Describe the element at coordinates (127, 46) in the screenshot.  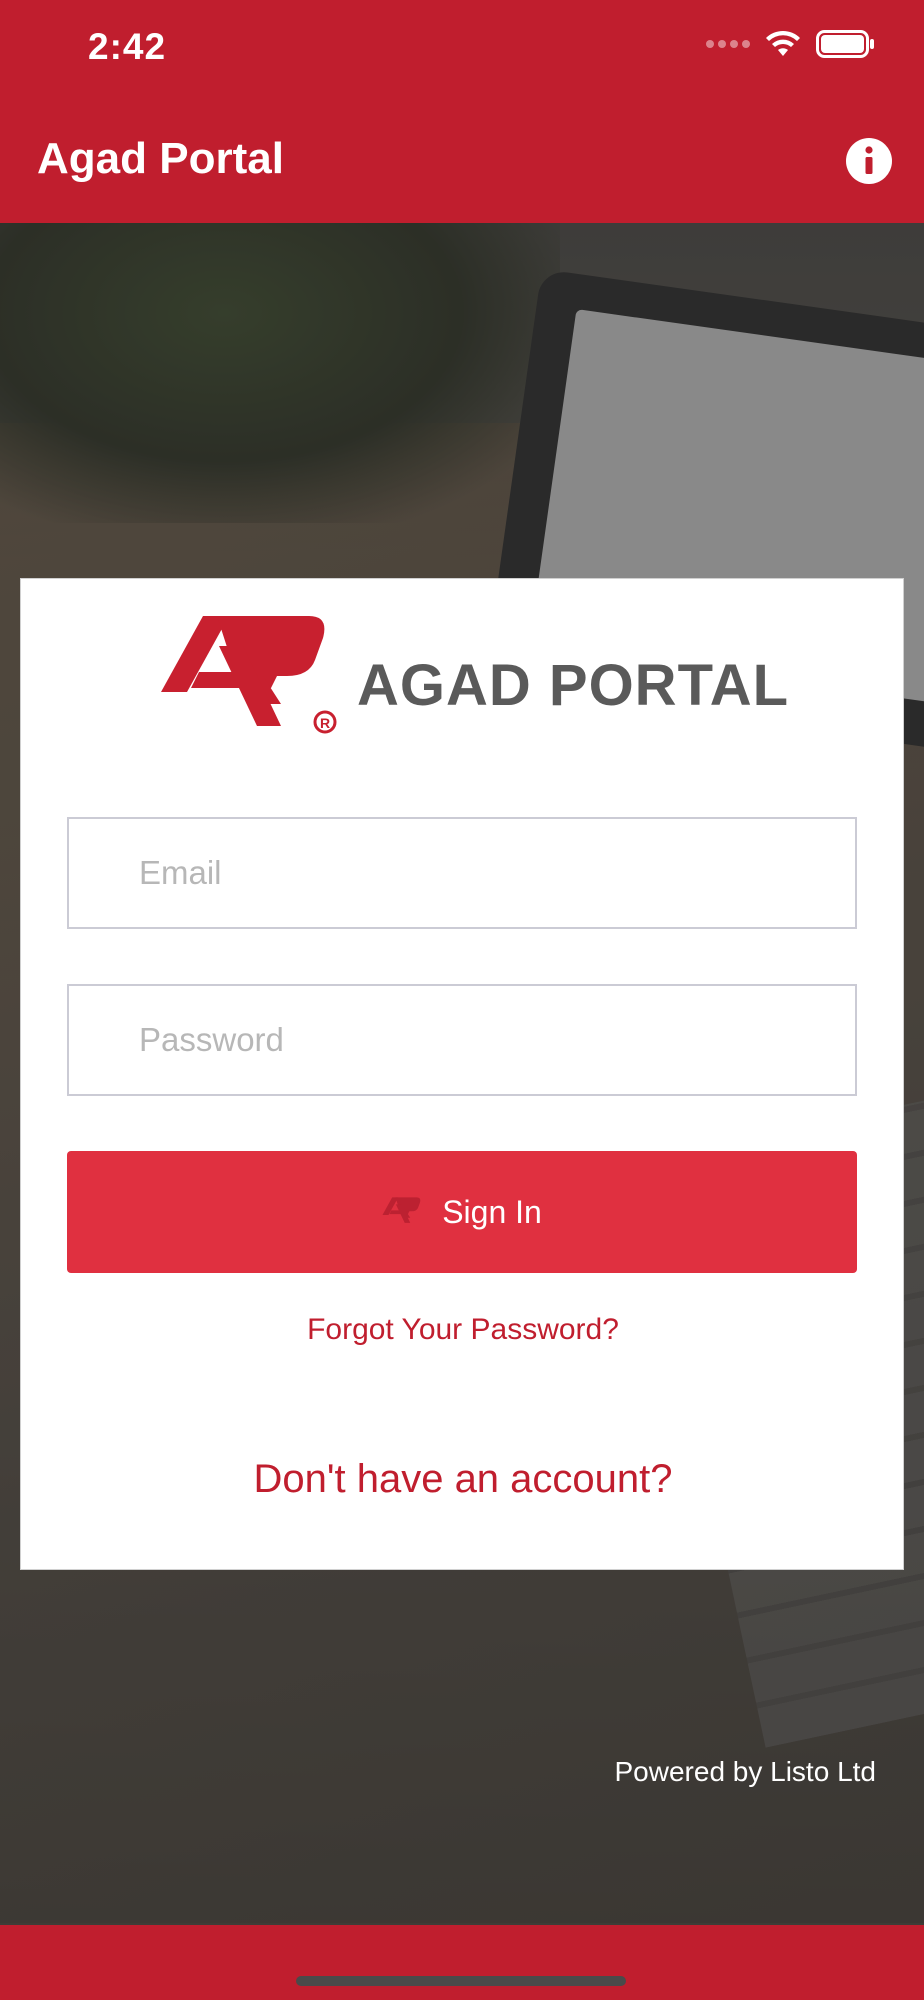
I see `status-time: 2:42` at that location.